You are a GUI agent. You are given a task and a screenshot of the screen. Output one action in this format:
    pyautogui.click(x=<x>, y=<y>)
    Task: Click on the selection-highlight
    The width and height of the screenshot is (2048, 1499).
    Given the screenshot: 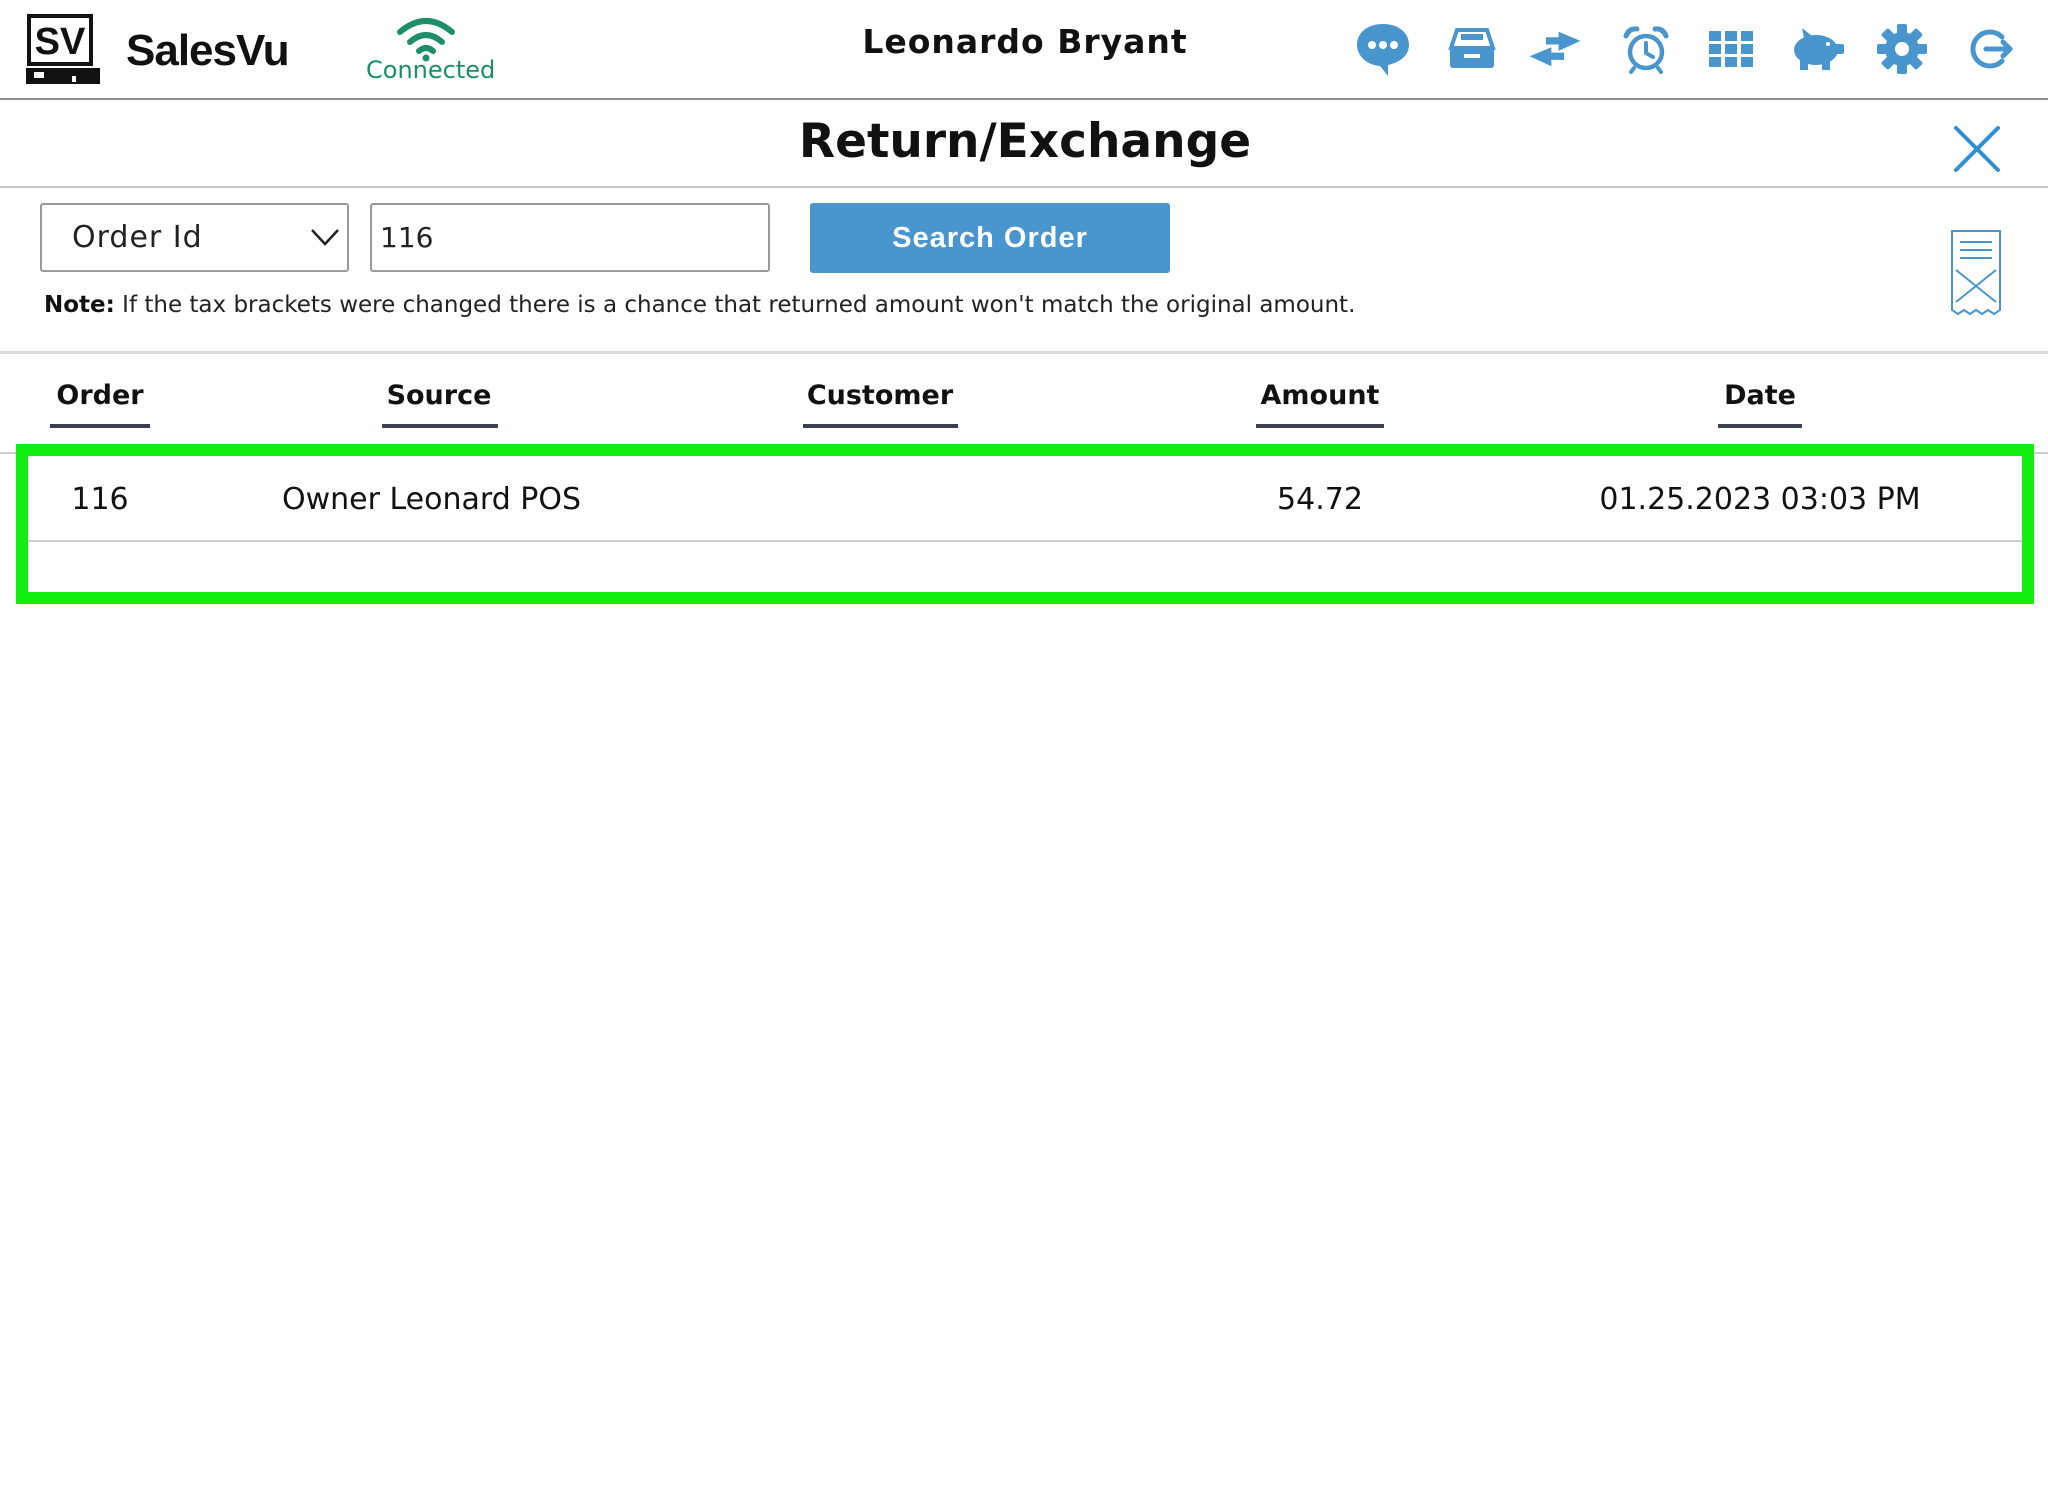 What is the action you would take?
    pyautogui.click(x=1025, y=524)
    